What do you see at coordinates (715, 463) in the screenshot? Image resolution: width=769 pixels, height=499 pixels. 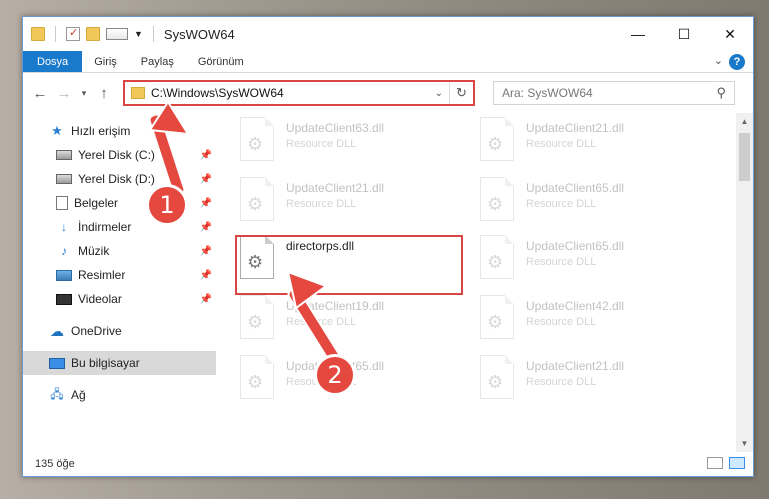 I see `details-view-icon` at bounding box center [715, 463].